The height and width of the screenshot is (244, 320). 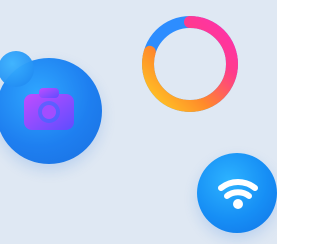 I want to click on progress-ring-icon, so click(x=190, y=64).